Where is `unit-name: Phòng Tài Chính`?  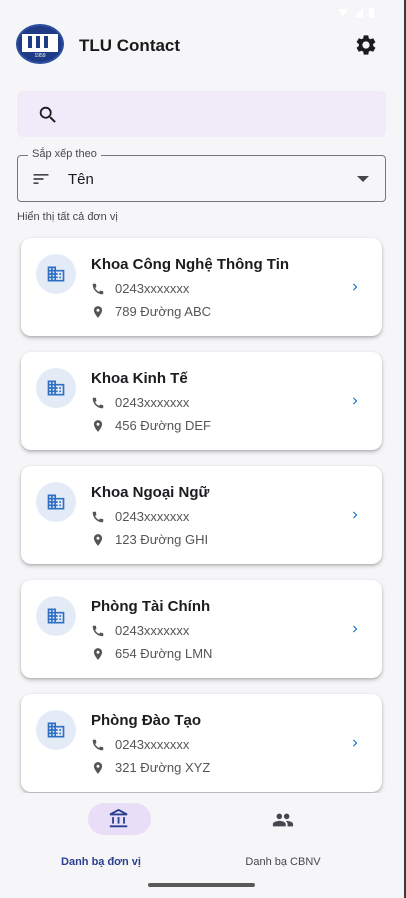
unit-name: Phòng Tài Chính is located at coordinates (151, 606).